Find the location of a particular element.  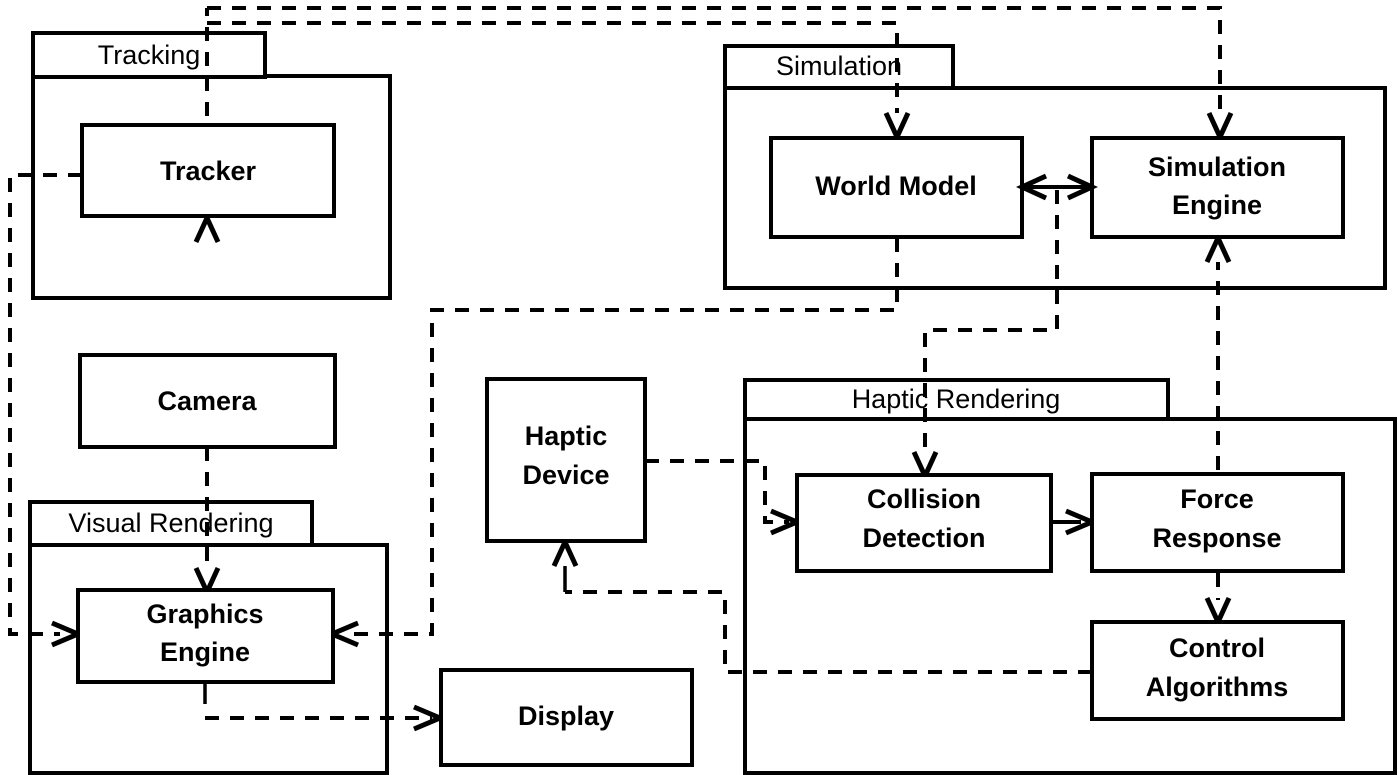

arrowhead-control-algorithms-to-haptic-device is located at coordinates (565, 551).